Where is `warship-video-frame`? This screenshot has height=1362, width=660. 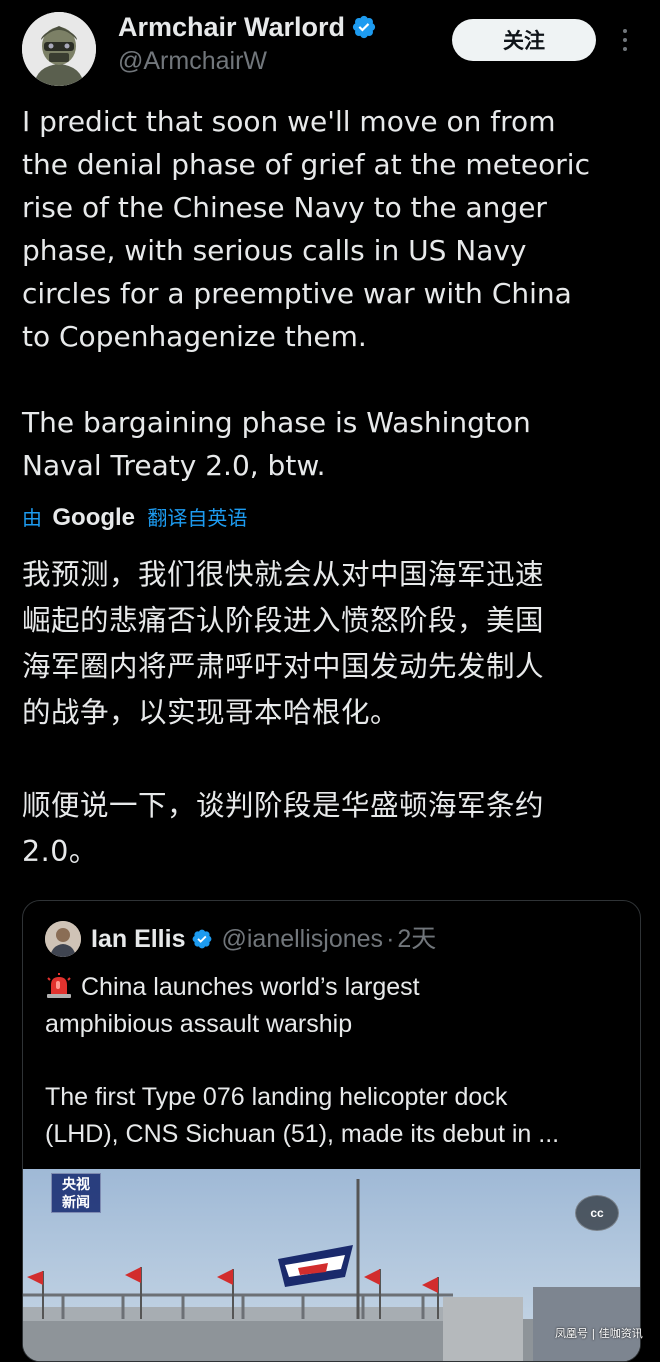
warship-video-frame is located at coordinates (331, 1265).